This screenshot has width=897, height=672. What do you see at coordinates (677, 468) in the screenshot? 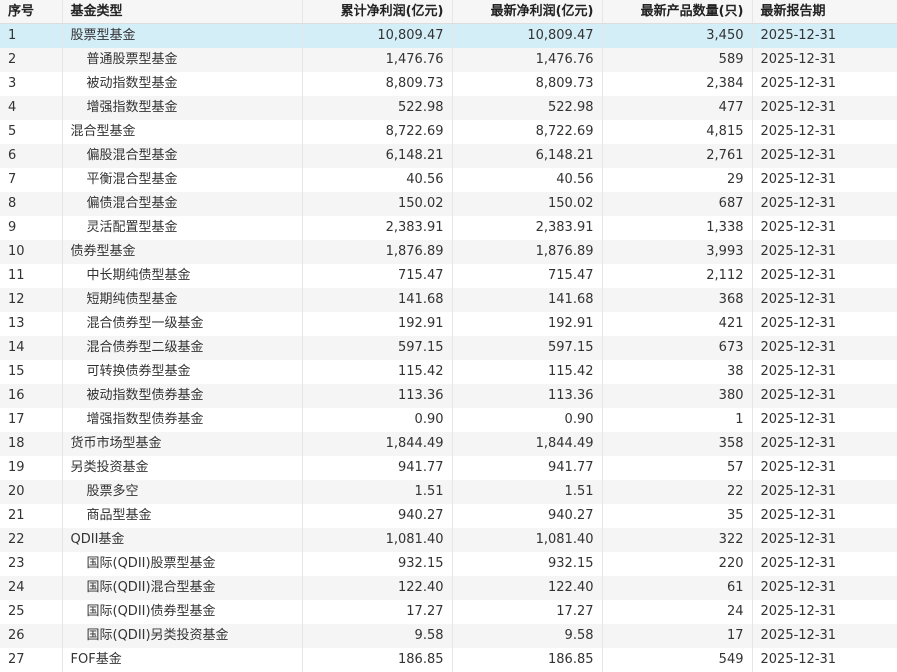
I see `cell-product-count: 57` at bounding box center [677, 468].